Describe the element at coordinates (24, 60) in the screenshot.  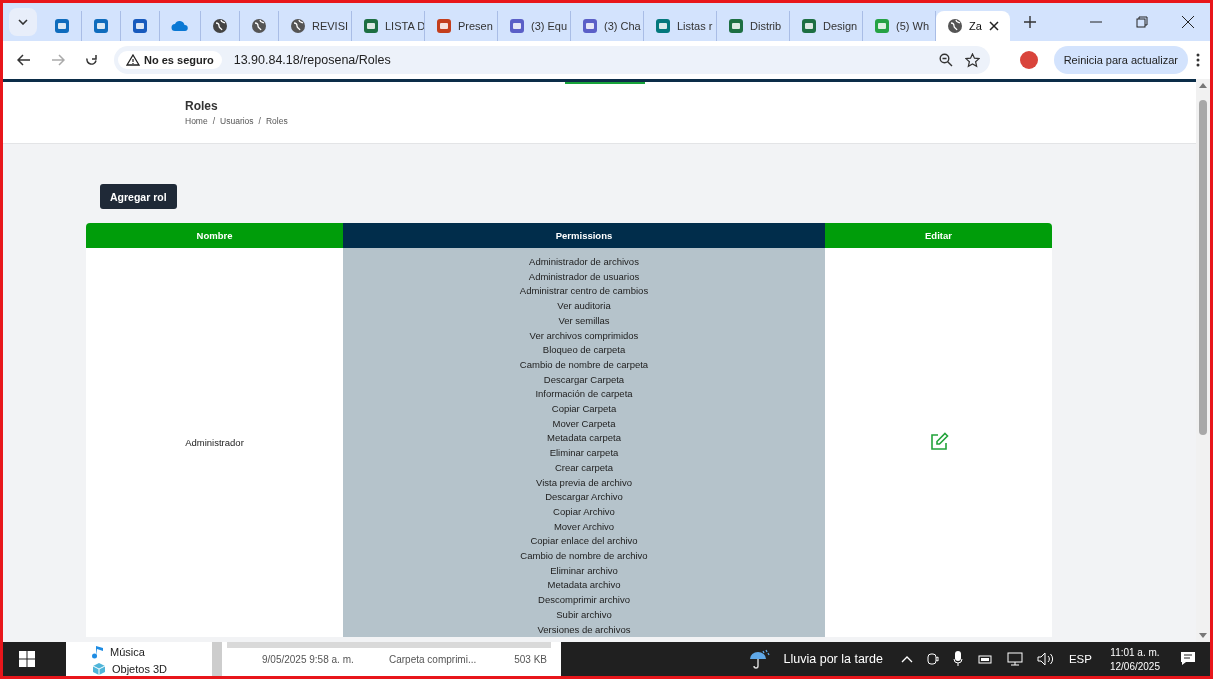
I see `back-arrow-icon` at that location.